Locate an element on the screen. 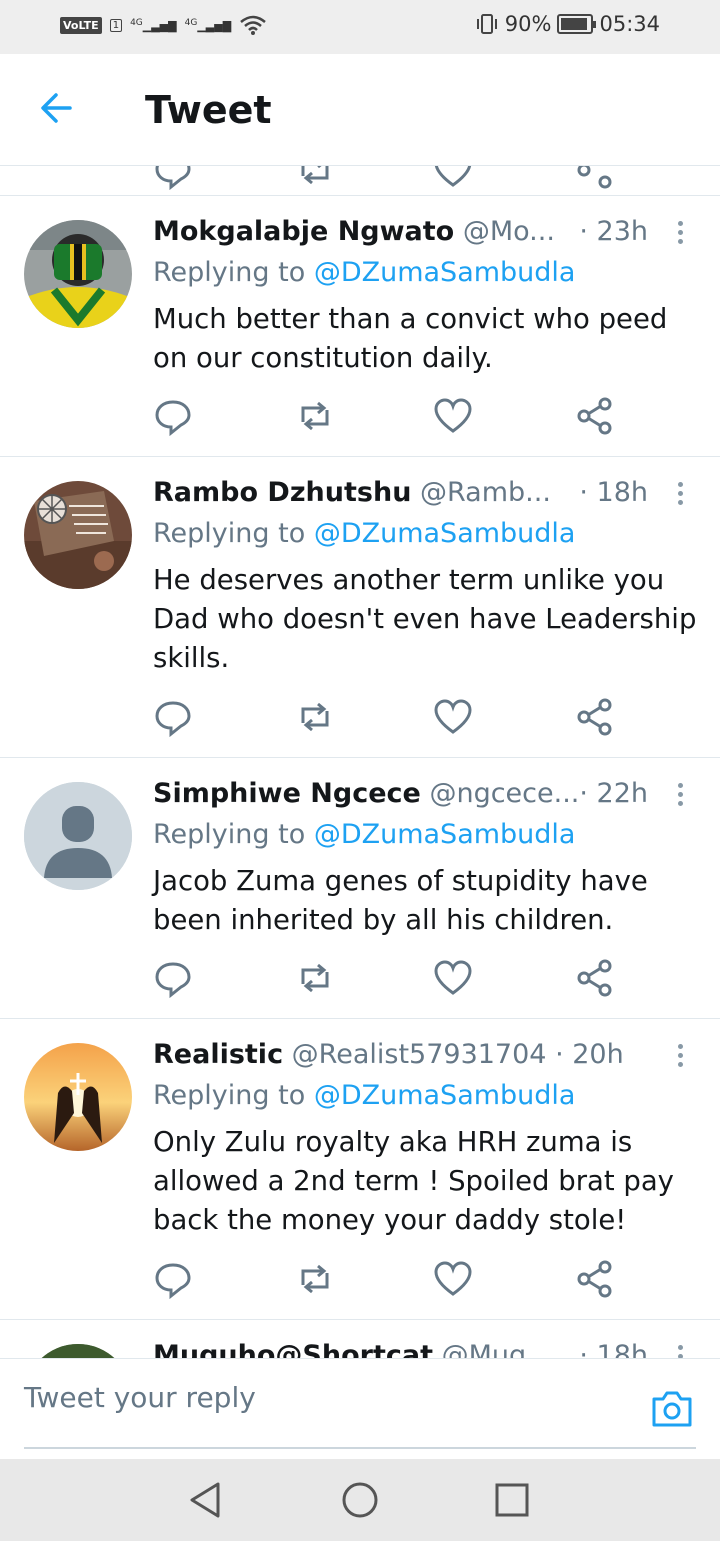 This screenshot has height=1541, width=720. vibrate-icon is located at coordinates (486, 24).